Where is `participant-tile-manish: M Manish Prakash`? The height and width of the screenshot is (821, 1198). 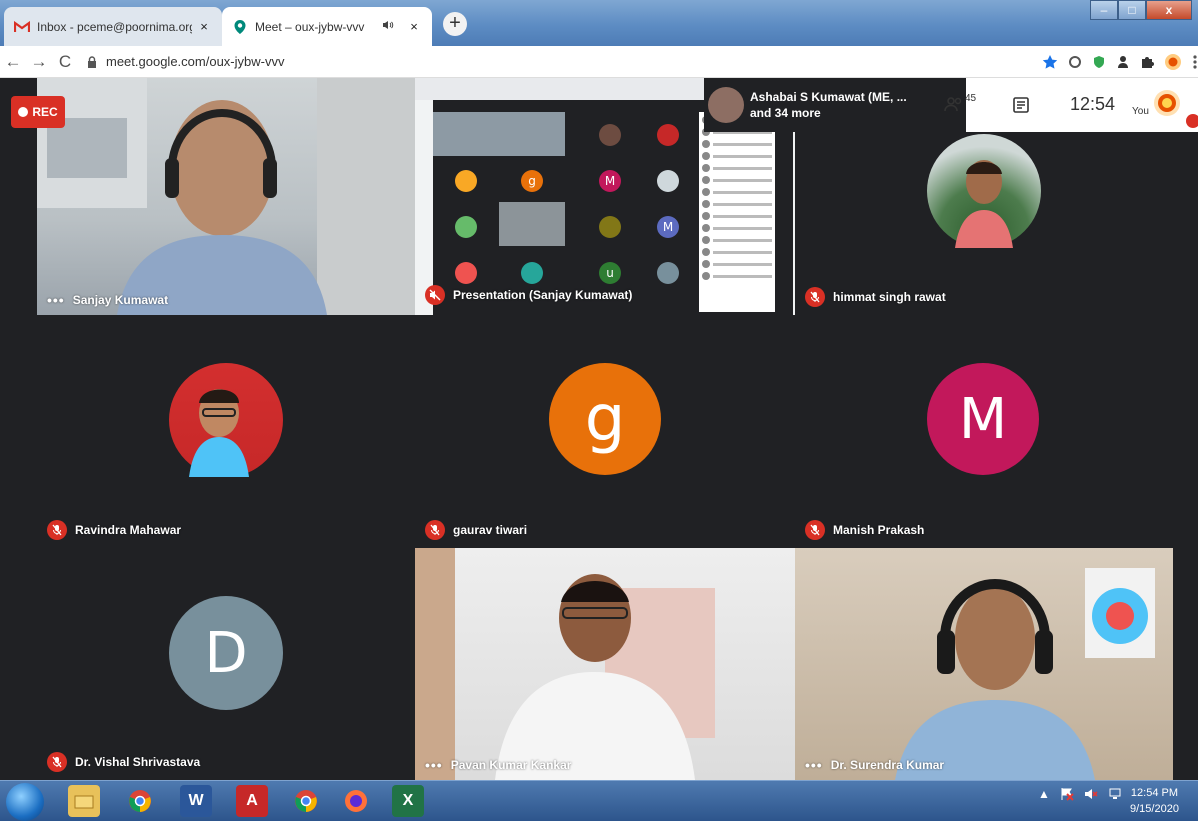
participant-tile-manish: M Manish Prakash is located at coordinates (984, 431).